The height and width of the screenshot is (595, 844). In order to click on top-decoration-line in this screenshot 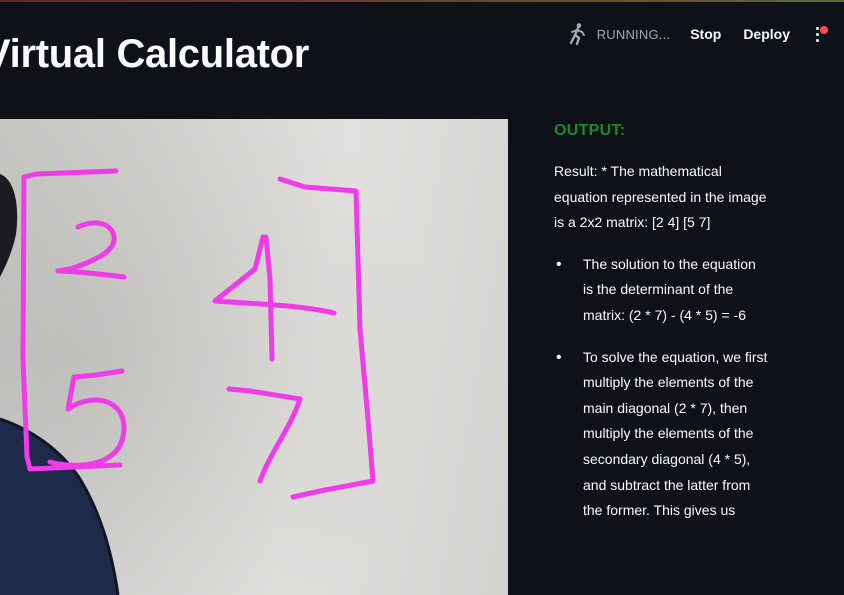, I will do `click(422, 1)`.